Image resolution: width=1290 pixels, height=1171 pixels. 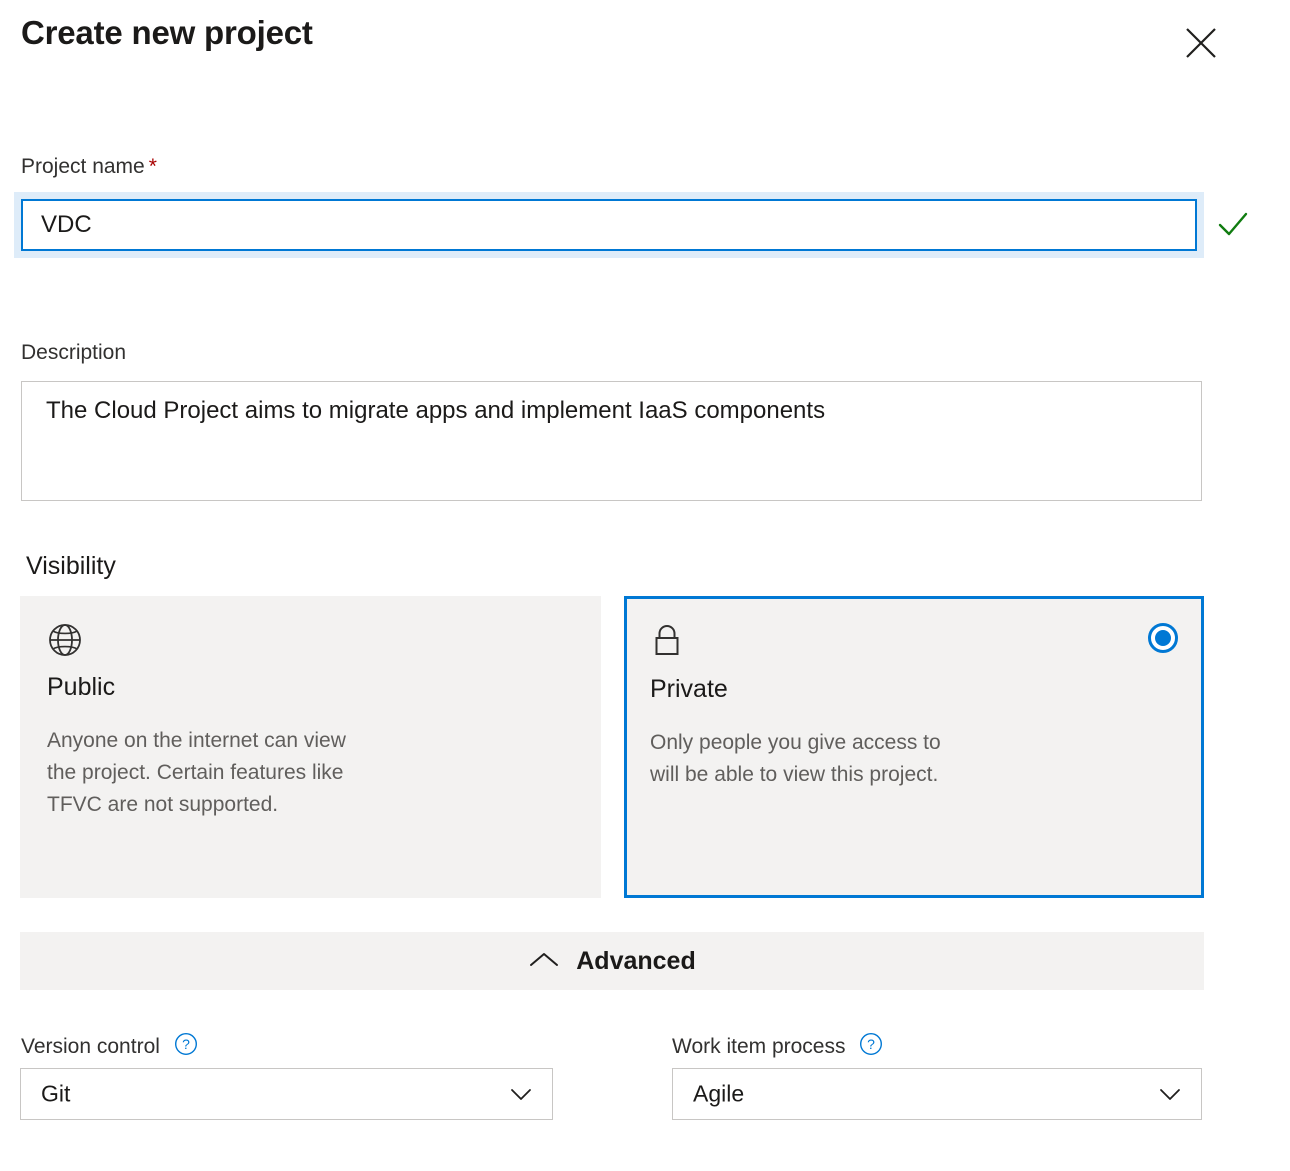 What do you see at coordinates (719, 1093) in the screenshot?
I see `work-item-process-value: Agile` at bounding box center [719, 1093].